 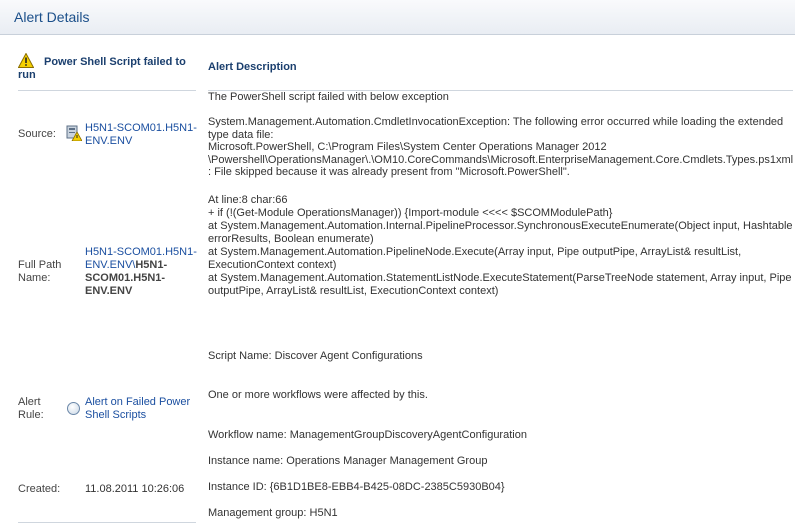 I want to click on alert-details-header: Alert Details, so click(x=397, y=17).